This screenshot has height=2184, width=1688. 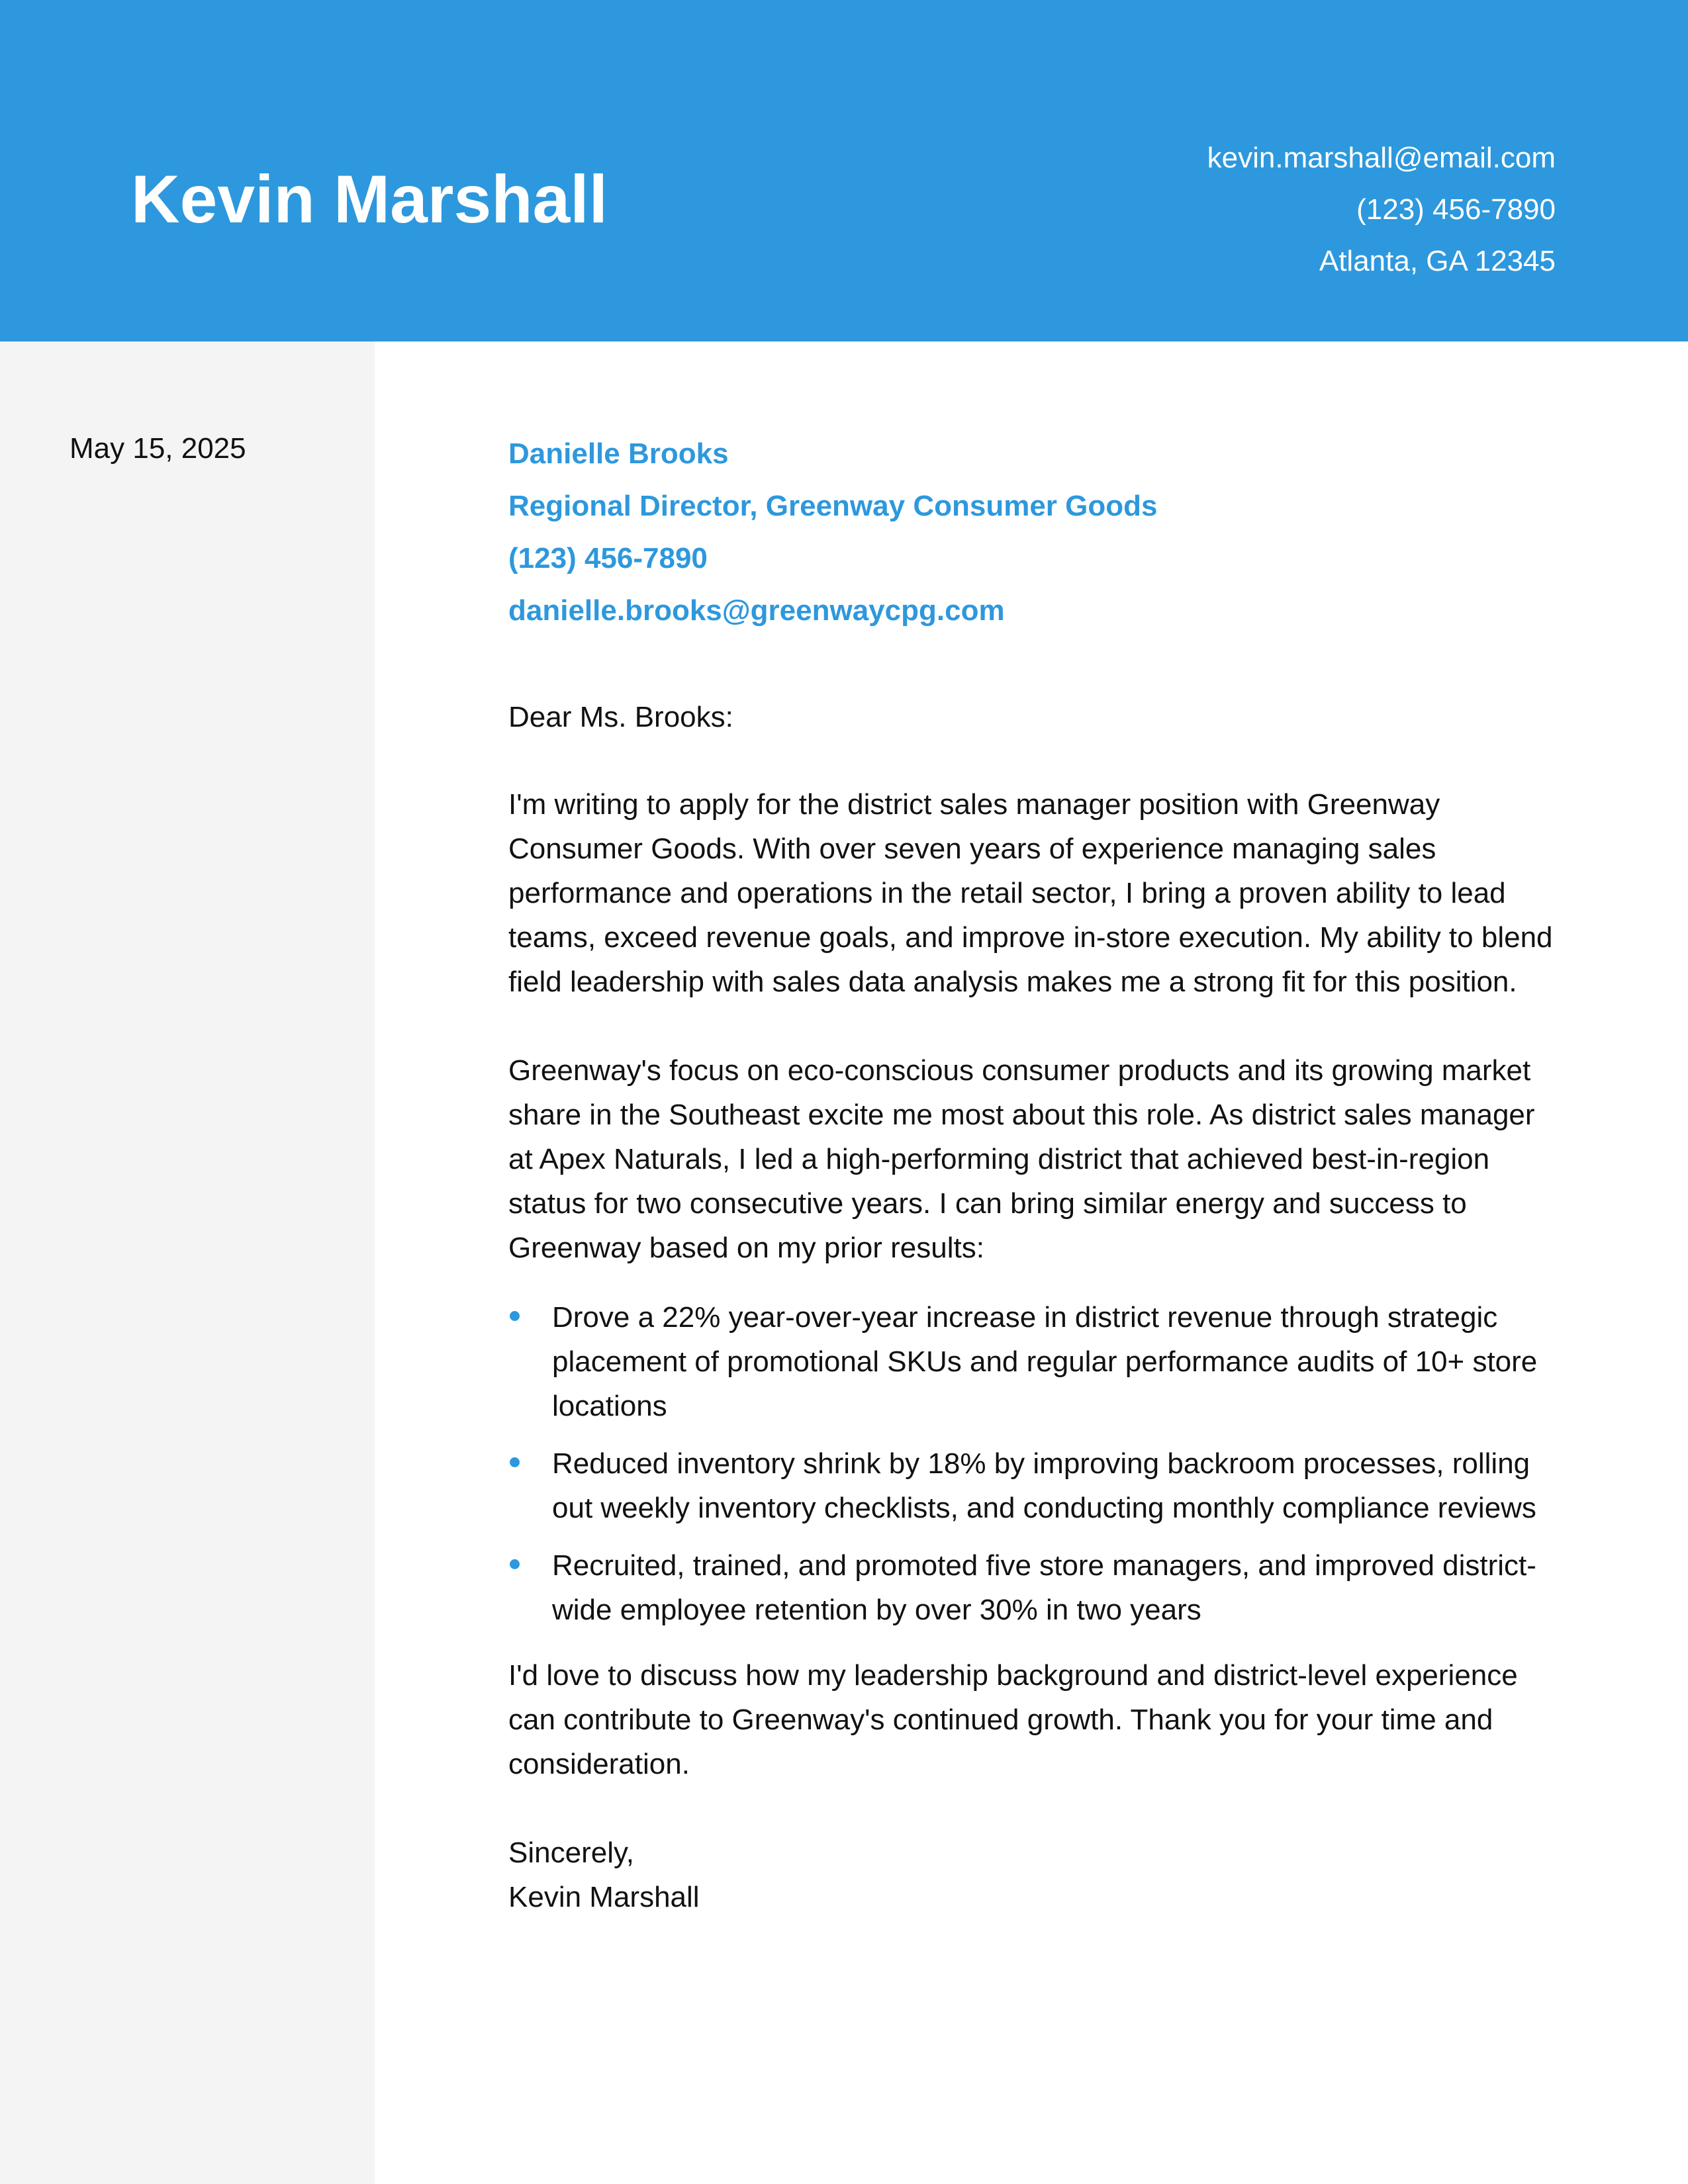 I want to click on letter-closing: Sincerely, Kevin Marshall, so click(x=1034, y=1875).